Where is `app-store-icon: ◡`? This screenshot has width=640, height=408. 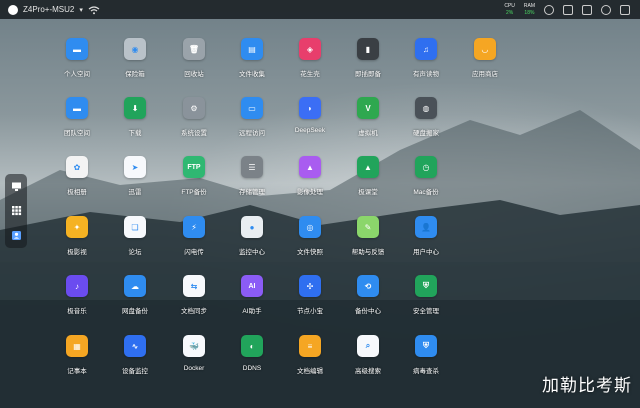 app-store-icon: ◡ is located at coordinates (485, 49).